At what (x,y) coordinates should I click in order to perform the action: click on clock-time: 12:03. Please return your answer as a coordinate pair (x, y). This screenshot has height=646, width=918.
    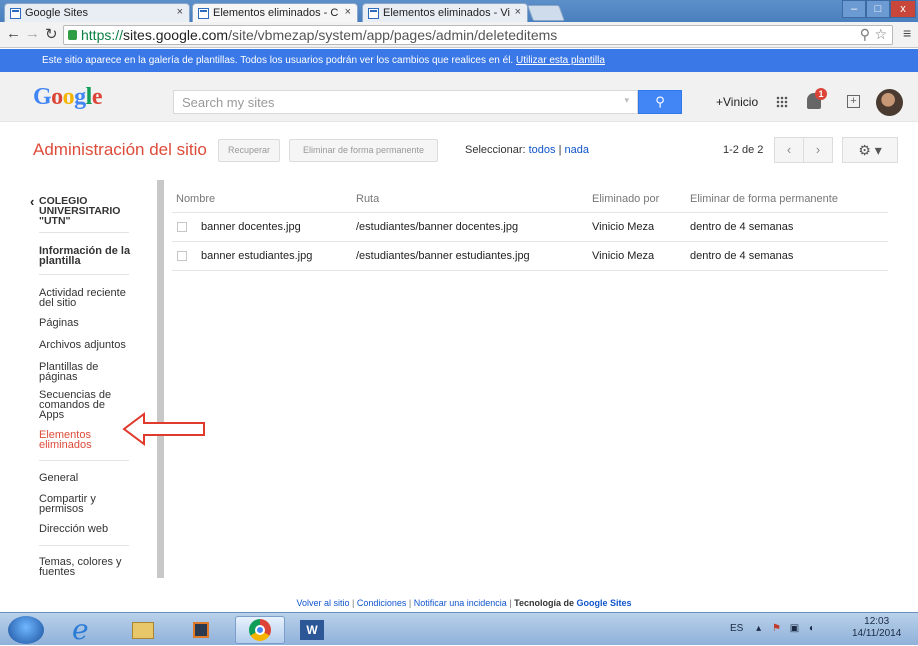
    Looking at the image, I should click on (877, 621).